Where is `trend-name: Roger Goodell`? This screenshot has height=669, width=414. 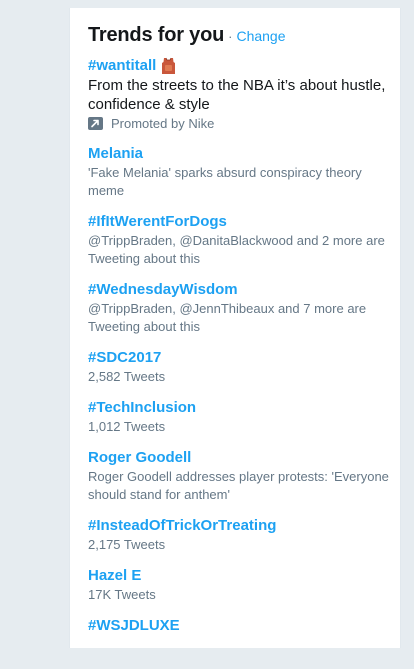 trend-name: Roger Goodell is located at coordinates (239, 458).